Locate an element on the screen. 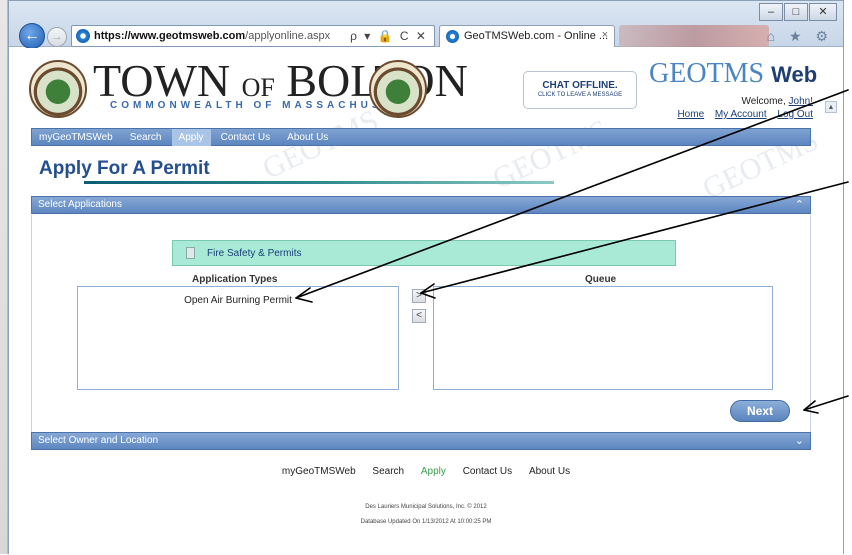  footer-link-mygeotmsweb: myGeoTMSWeb is located at coordinates (319, 471).